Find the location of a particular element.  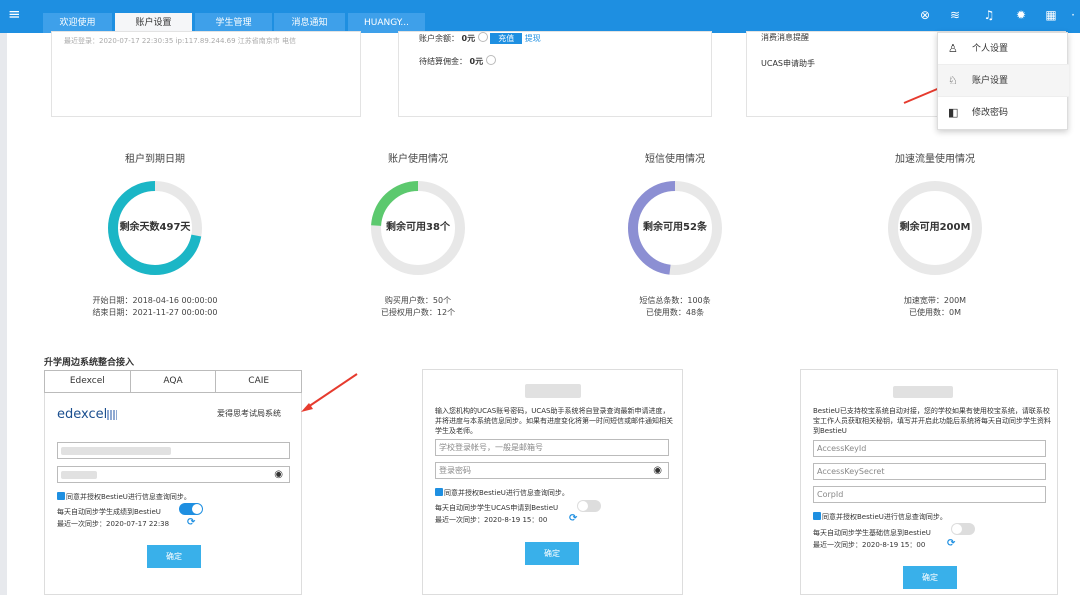

left-strip is located at coordinates (3, 314).